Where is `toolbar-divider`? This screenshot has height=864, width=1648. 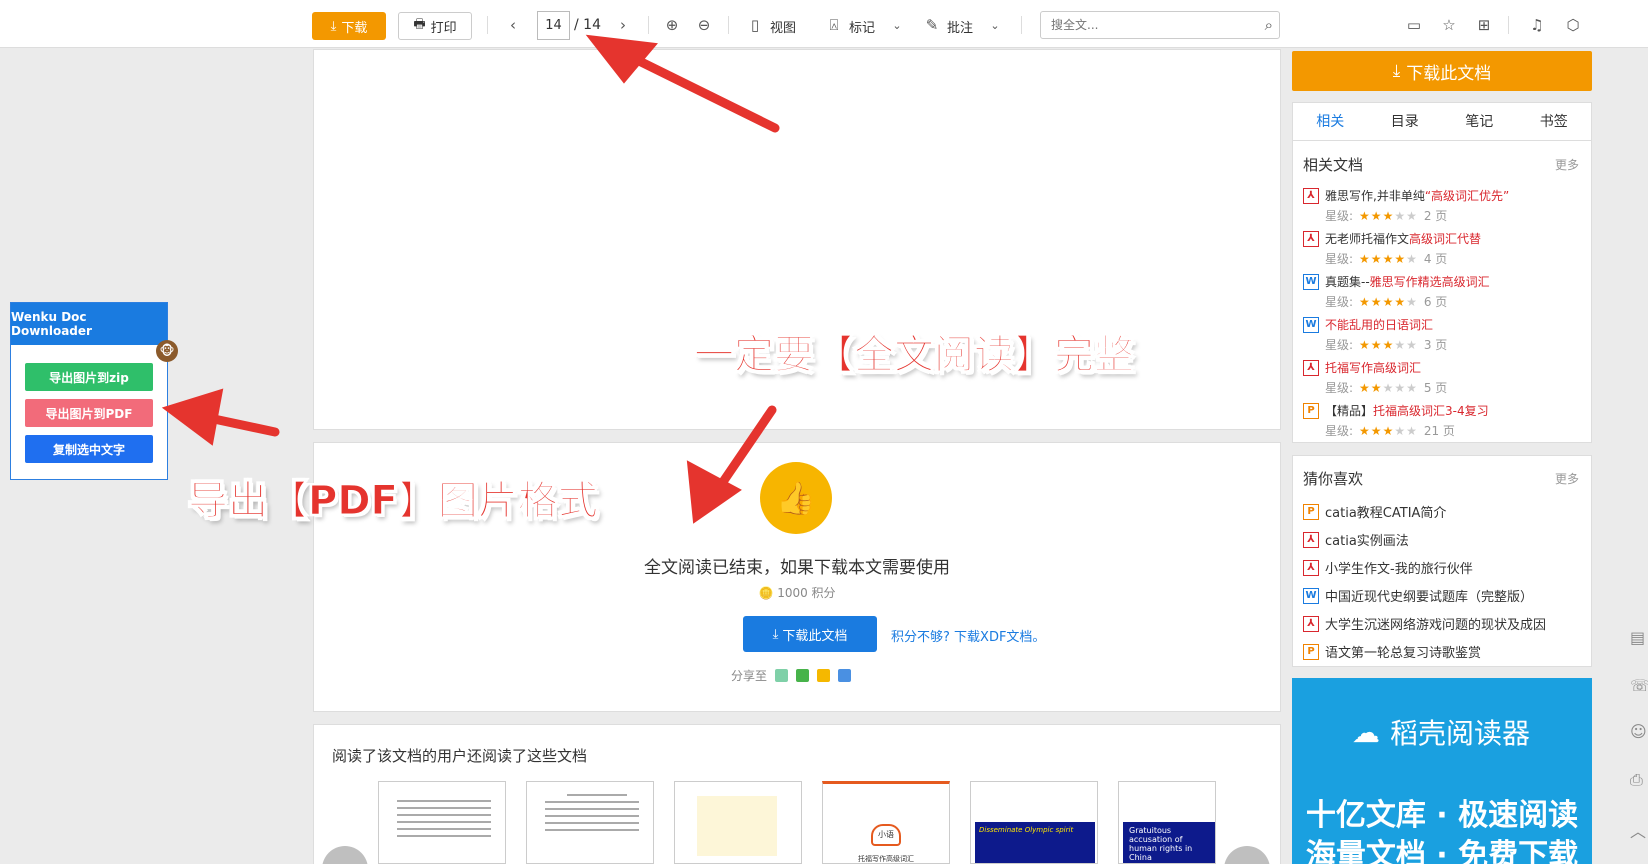
toolbar-divider is located at coordinates (1508, 25).